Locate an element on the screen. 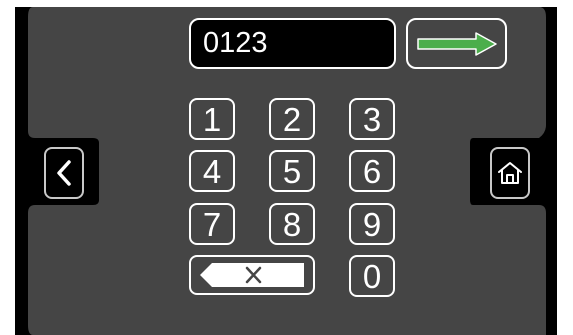 The height and width of the screenshot is (335, 573). enter-button is located at coordinates (456, 43).